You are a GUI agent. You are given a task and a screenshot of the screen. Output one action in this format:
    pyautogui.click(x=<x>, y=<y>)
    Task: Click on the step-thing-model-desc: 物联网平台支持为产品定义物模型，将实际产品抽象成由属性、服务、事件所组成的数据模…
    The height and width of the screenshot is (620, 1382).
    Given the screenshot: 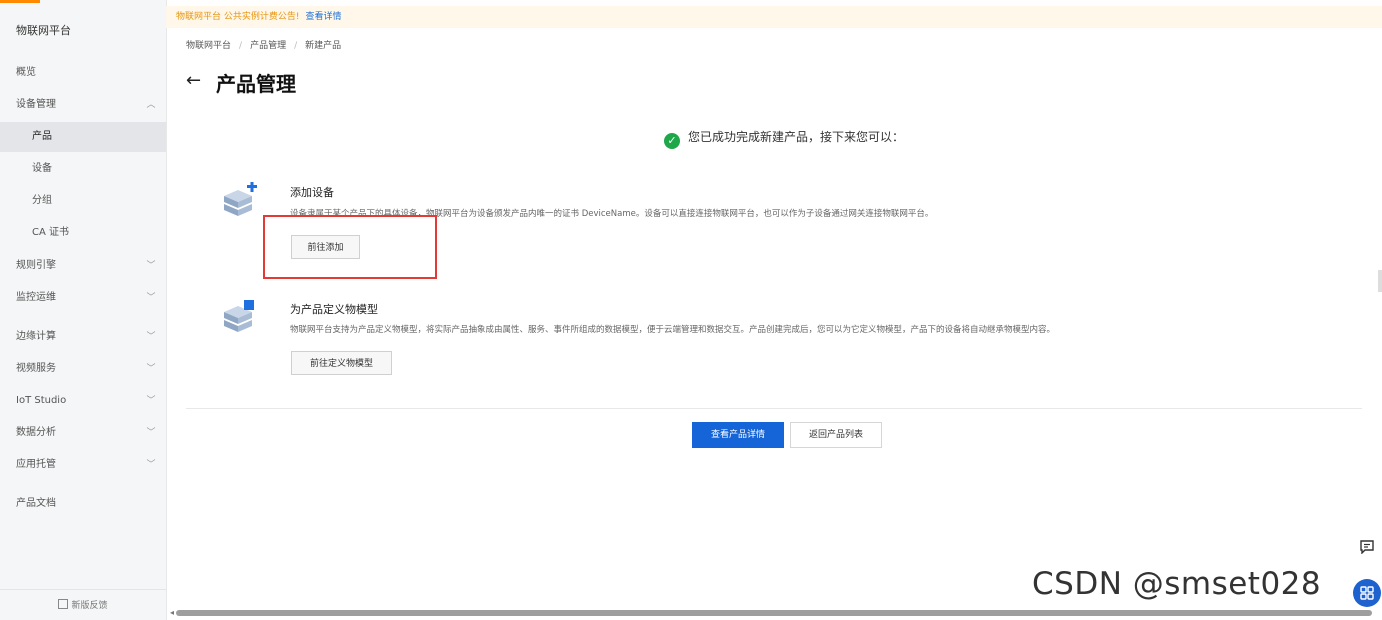 What is the action you would take?
    pyautogui.click(x=673, y=330)
    